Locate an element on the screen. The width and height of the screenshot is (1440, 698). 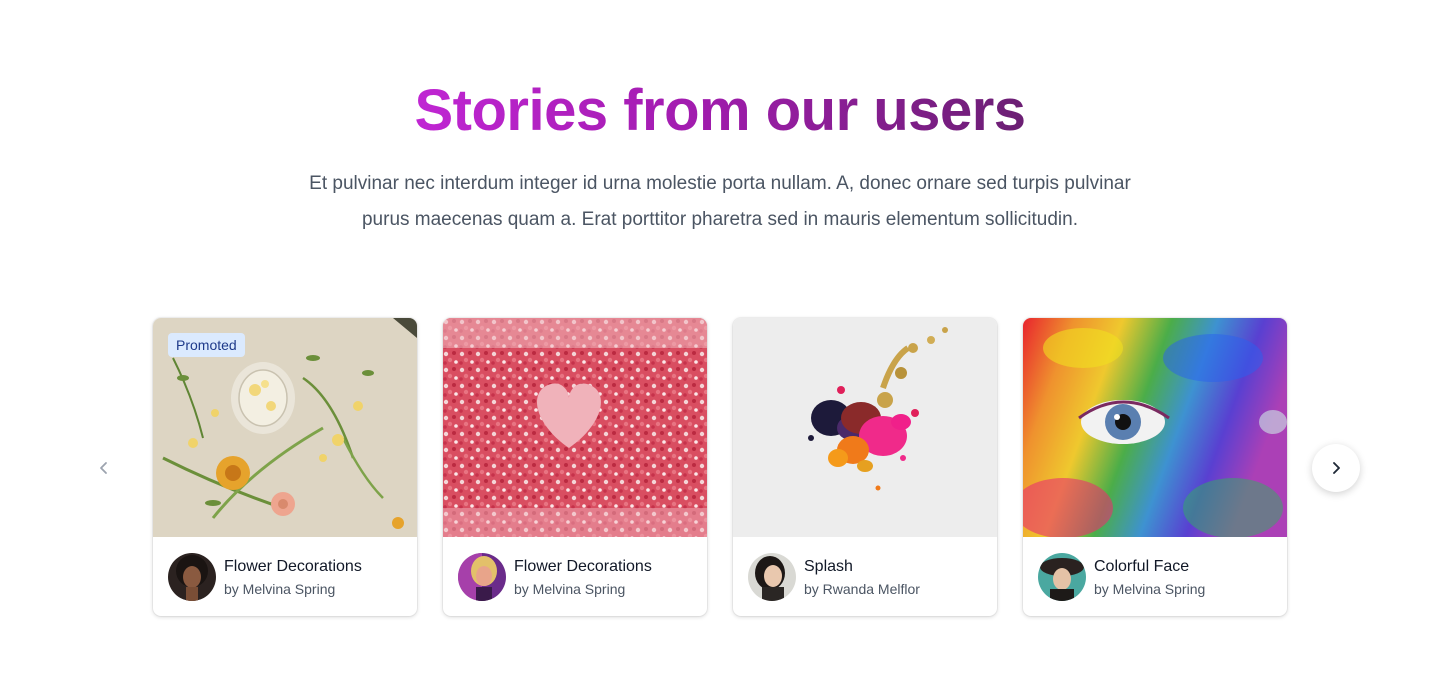
promoted-badge: Promoted is located at coordinates (206, 345).